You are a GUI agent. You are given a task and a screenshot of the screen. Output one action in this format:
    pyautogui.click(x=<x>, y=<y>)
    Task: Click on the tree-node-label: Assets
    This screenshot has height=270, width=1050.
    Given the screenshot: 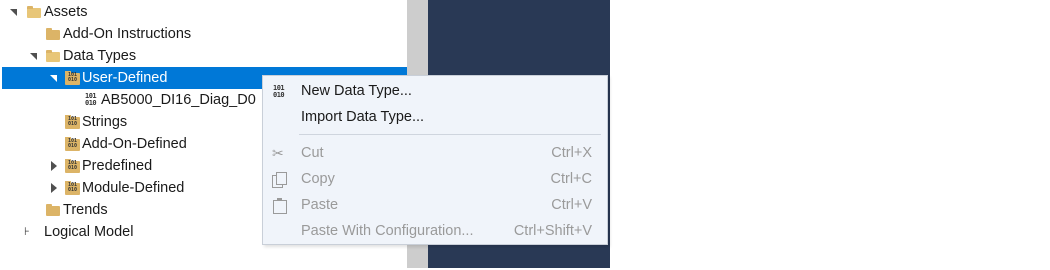 What is the action you would take?
    pyautogui.click(x=66, y=12)
    